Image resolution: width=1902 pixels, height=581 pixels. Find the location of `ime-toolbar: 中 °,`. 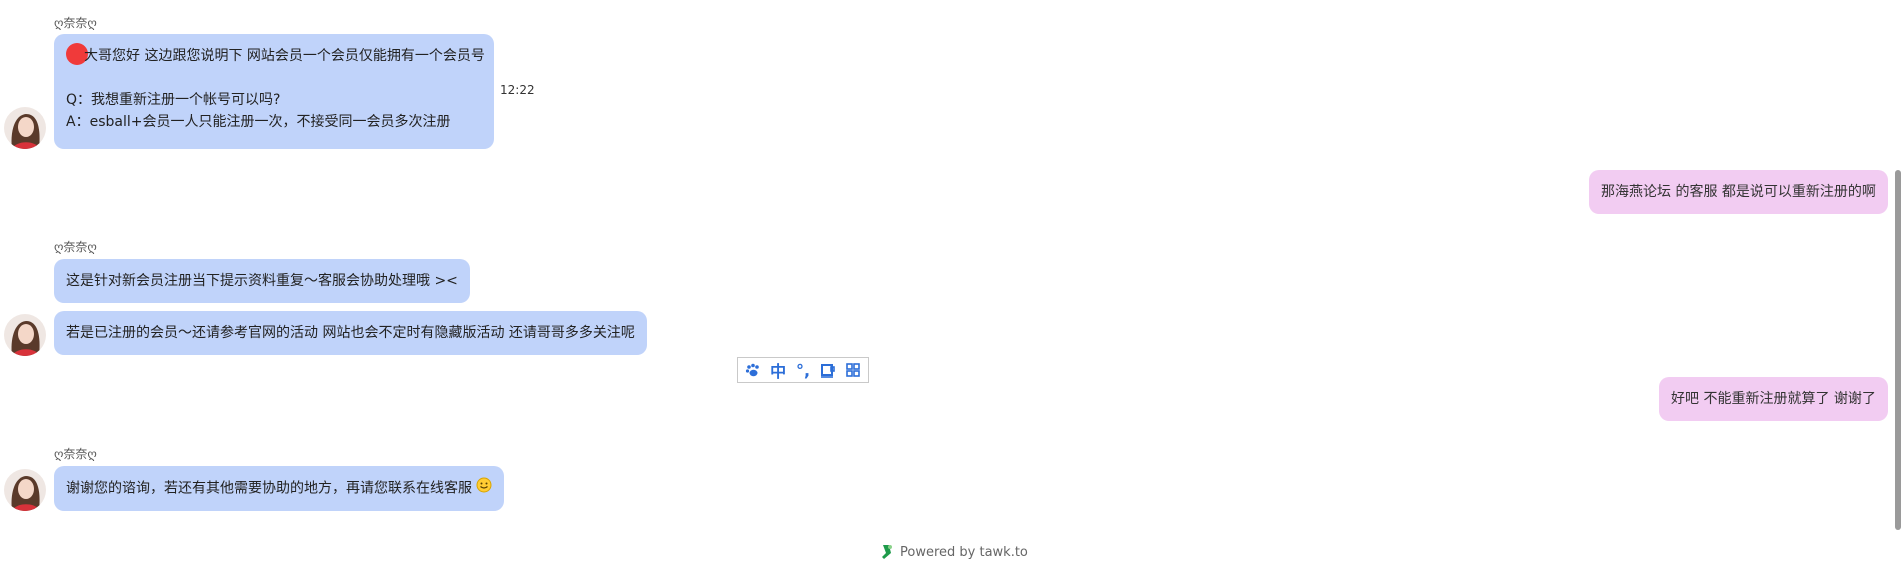

ime-toolbar: 中 °, is located at coordinates (803, 370).